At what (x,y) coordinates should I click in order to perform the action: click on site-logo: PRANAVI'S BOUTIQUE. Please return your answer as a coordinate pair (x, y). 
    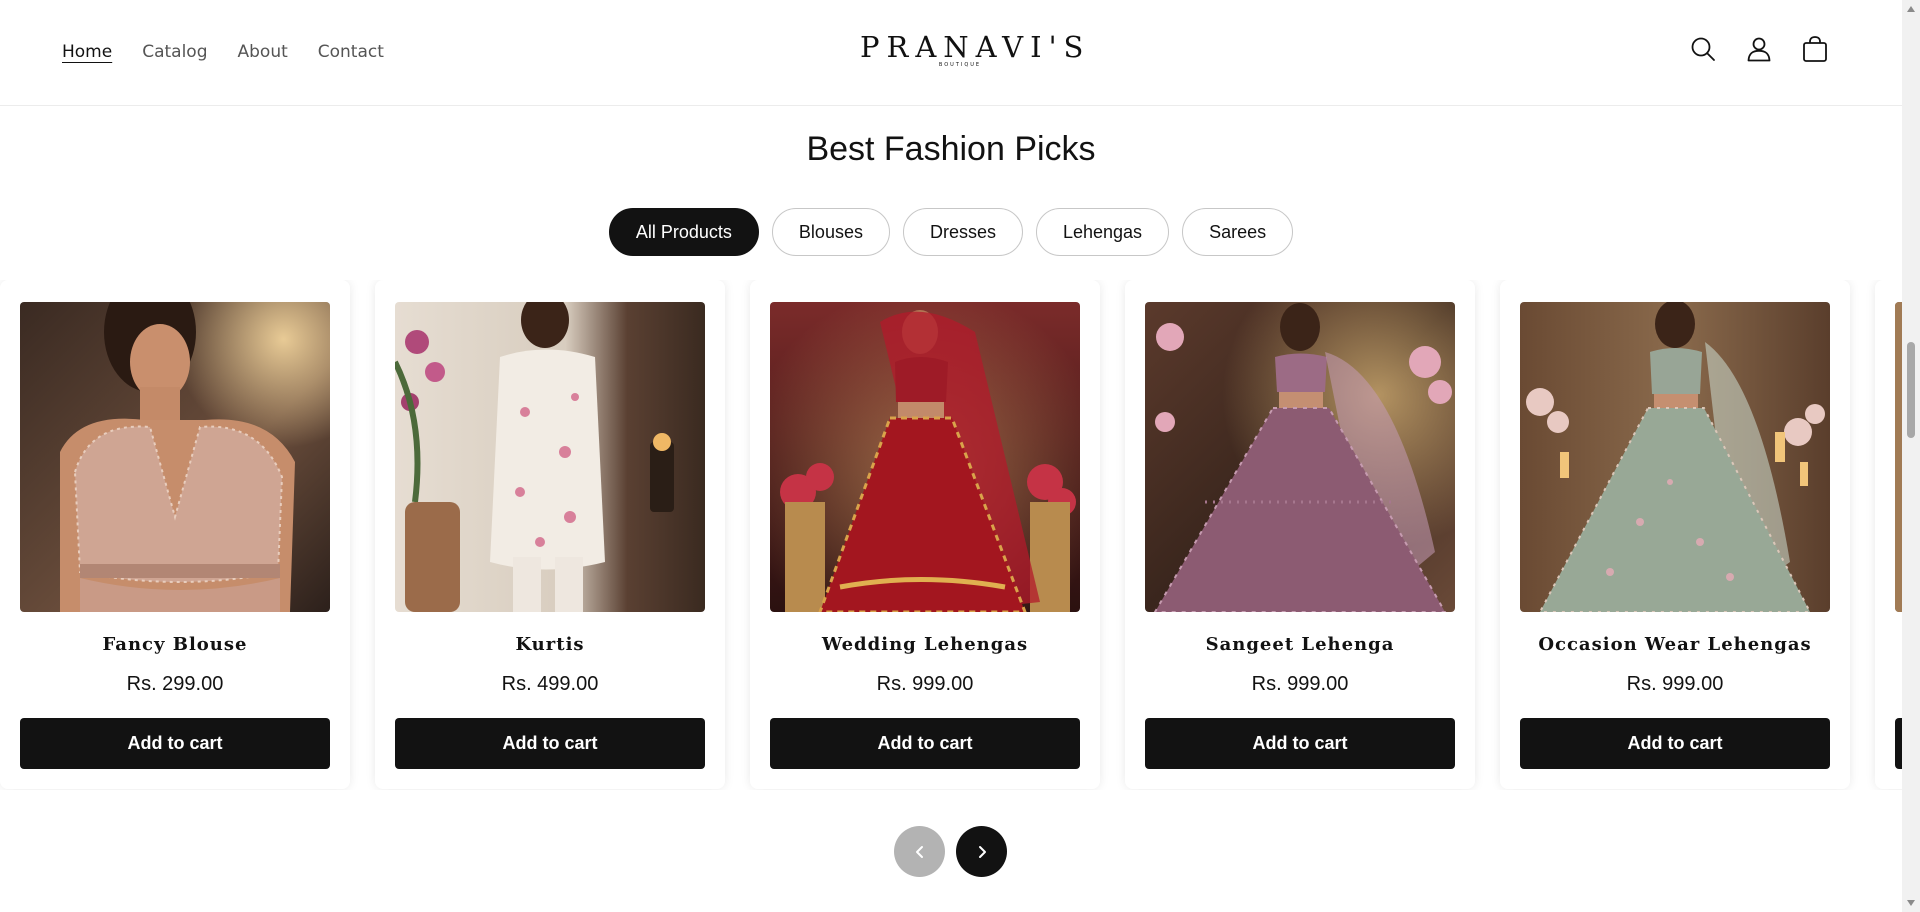
    Looking at the image, I should click on (975, 49).